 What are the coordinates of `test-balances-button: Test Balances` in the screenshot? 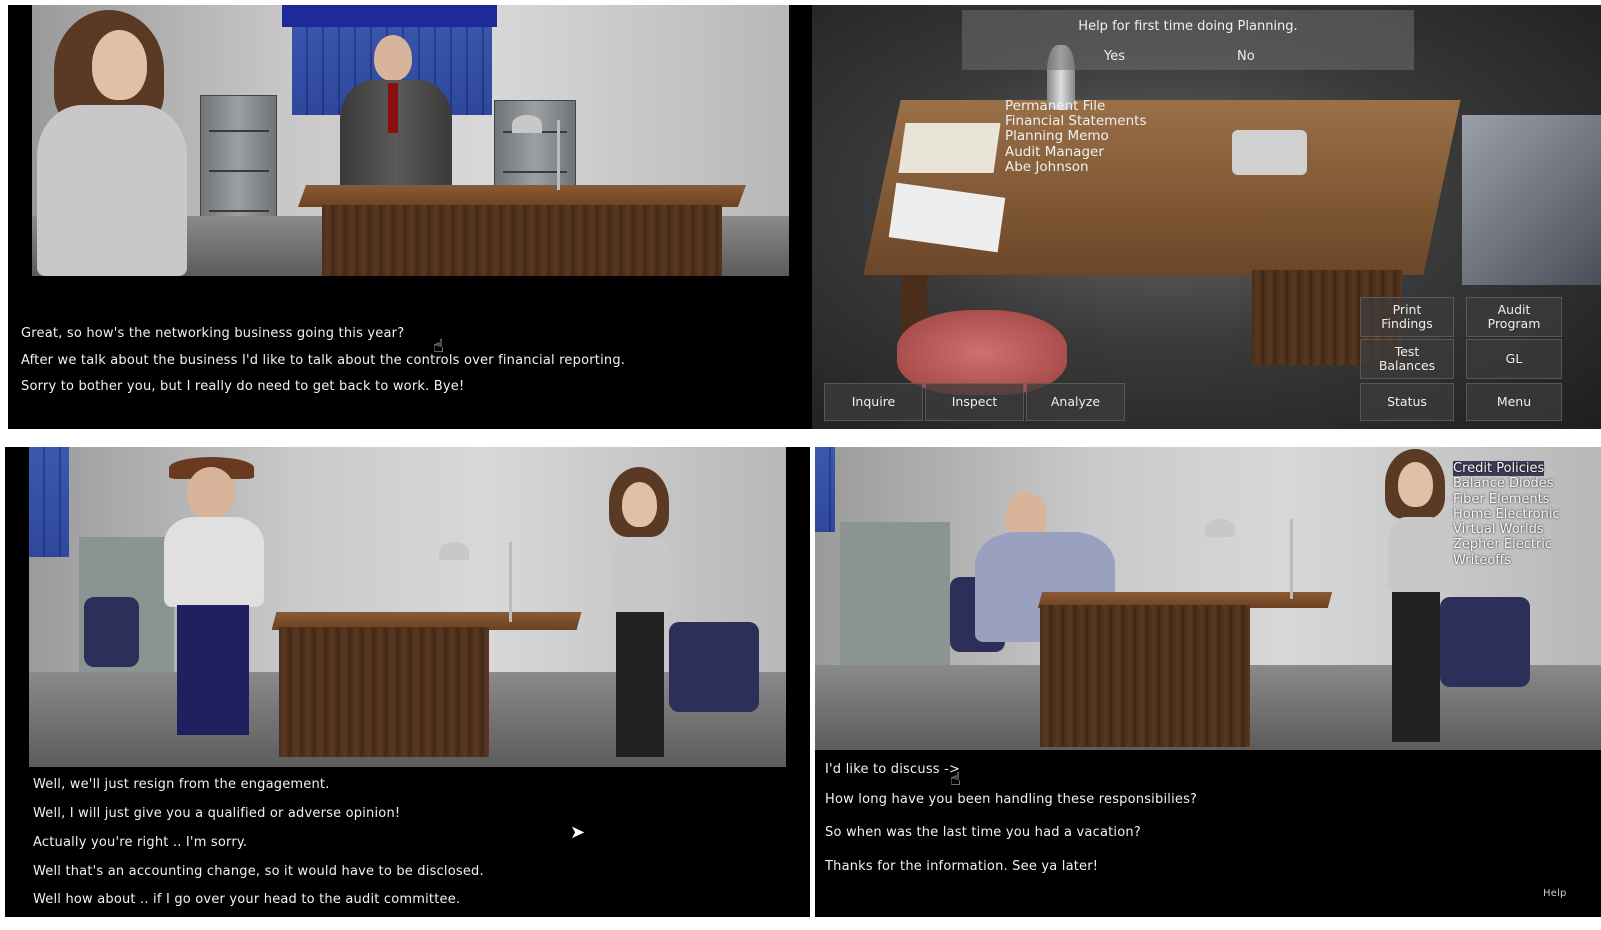 It's located at (1407, 359).